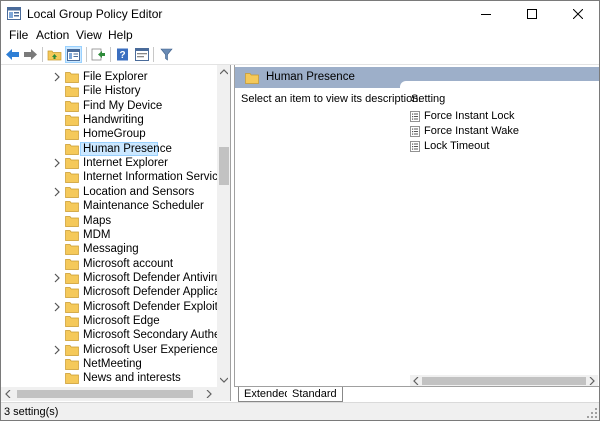 The image size is (600, 421). What do you see at coordinates (310, 77) in the screenshot?
I see `details-header-title: Human Presence` at bounding box center [310, 77].